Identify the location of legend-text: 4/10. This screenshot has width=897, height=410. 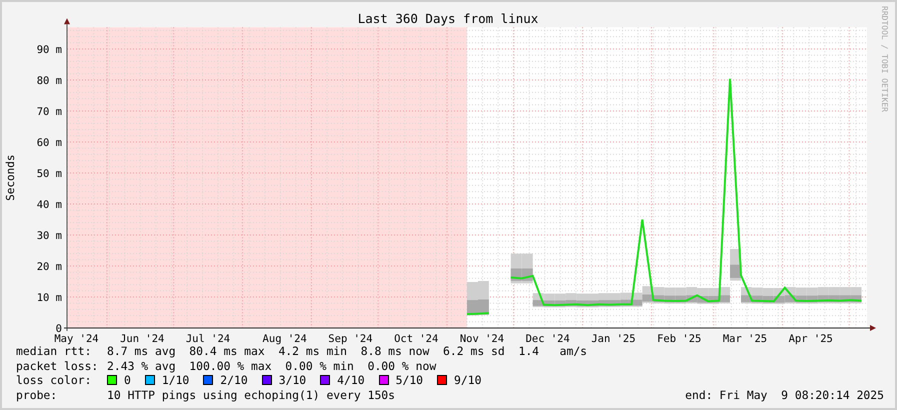
(351, 380).